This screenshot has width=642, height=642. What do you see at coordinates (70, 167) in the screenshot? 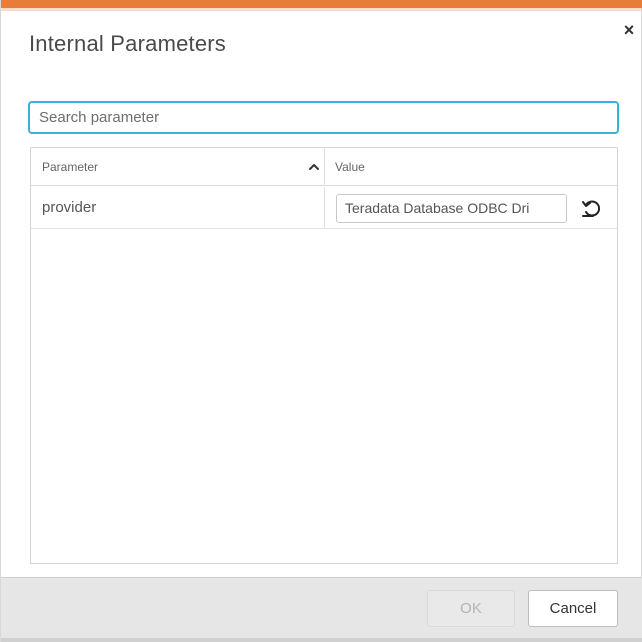
I see `column-header-label: Parameter` at bounding box center [70, 167].